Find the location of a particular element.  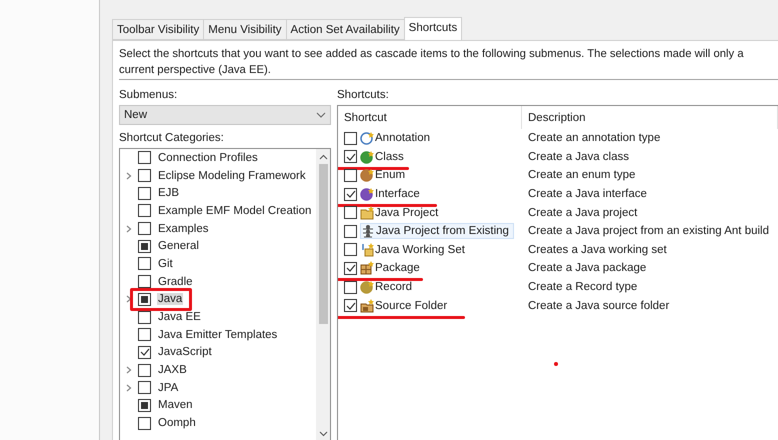

description-cell-text: Create a Java interface is located at coordinates (587, 194).